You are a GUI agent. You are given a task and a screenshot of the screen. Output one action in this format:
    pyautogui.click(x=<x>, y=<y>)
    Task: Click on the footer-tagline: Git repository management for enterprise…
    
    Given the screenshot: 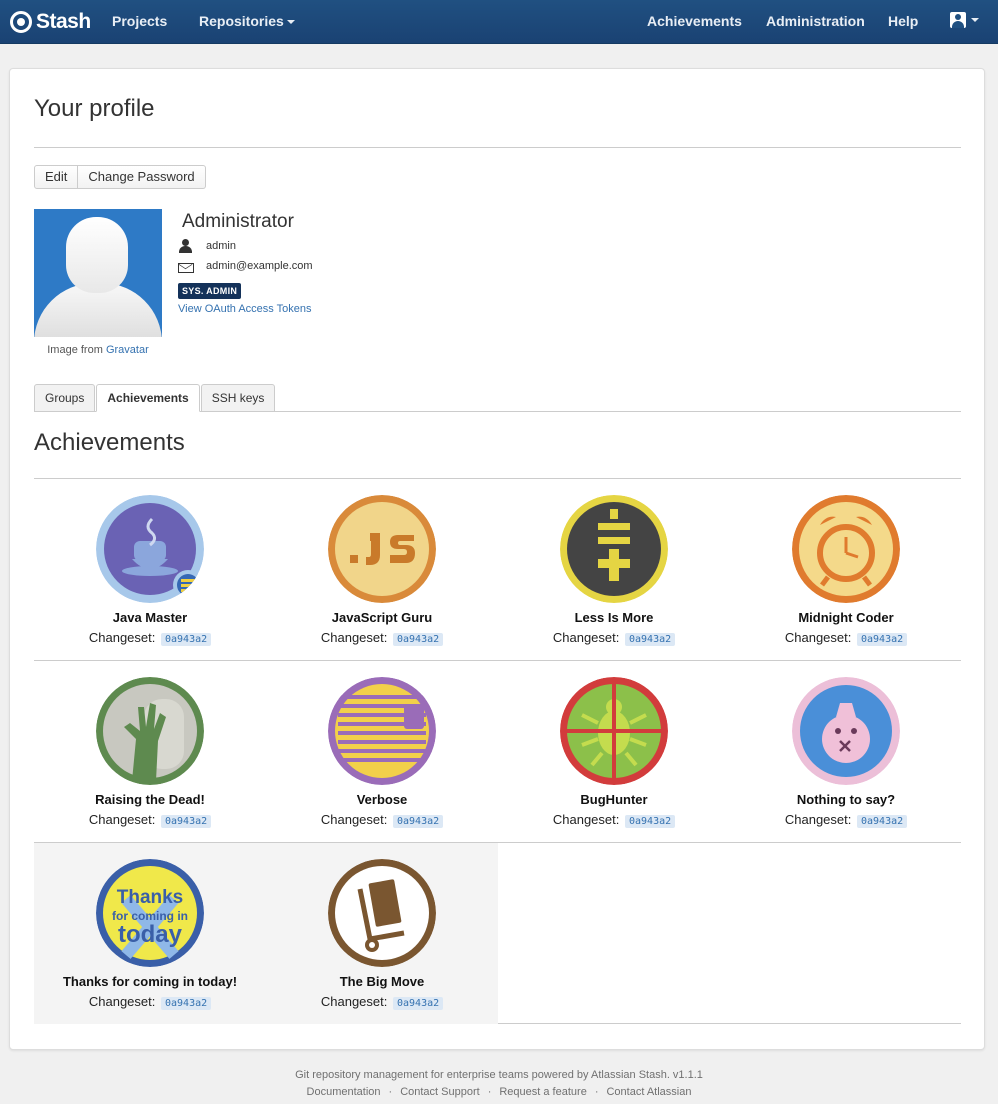 What is the action you would take?
    pyautogui.click(x=499, y=1075)
    